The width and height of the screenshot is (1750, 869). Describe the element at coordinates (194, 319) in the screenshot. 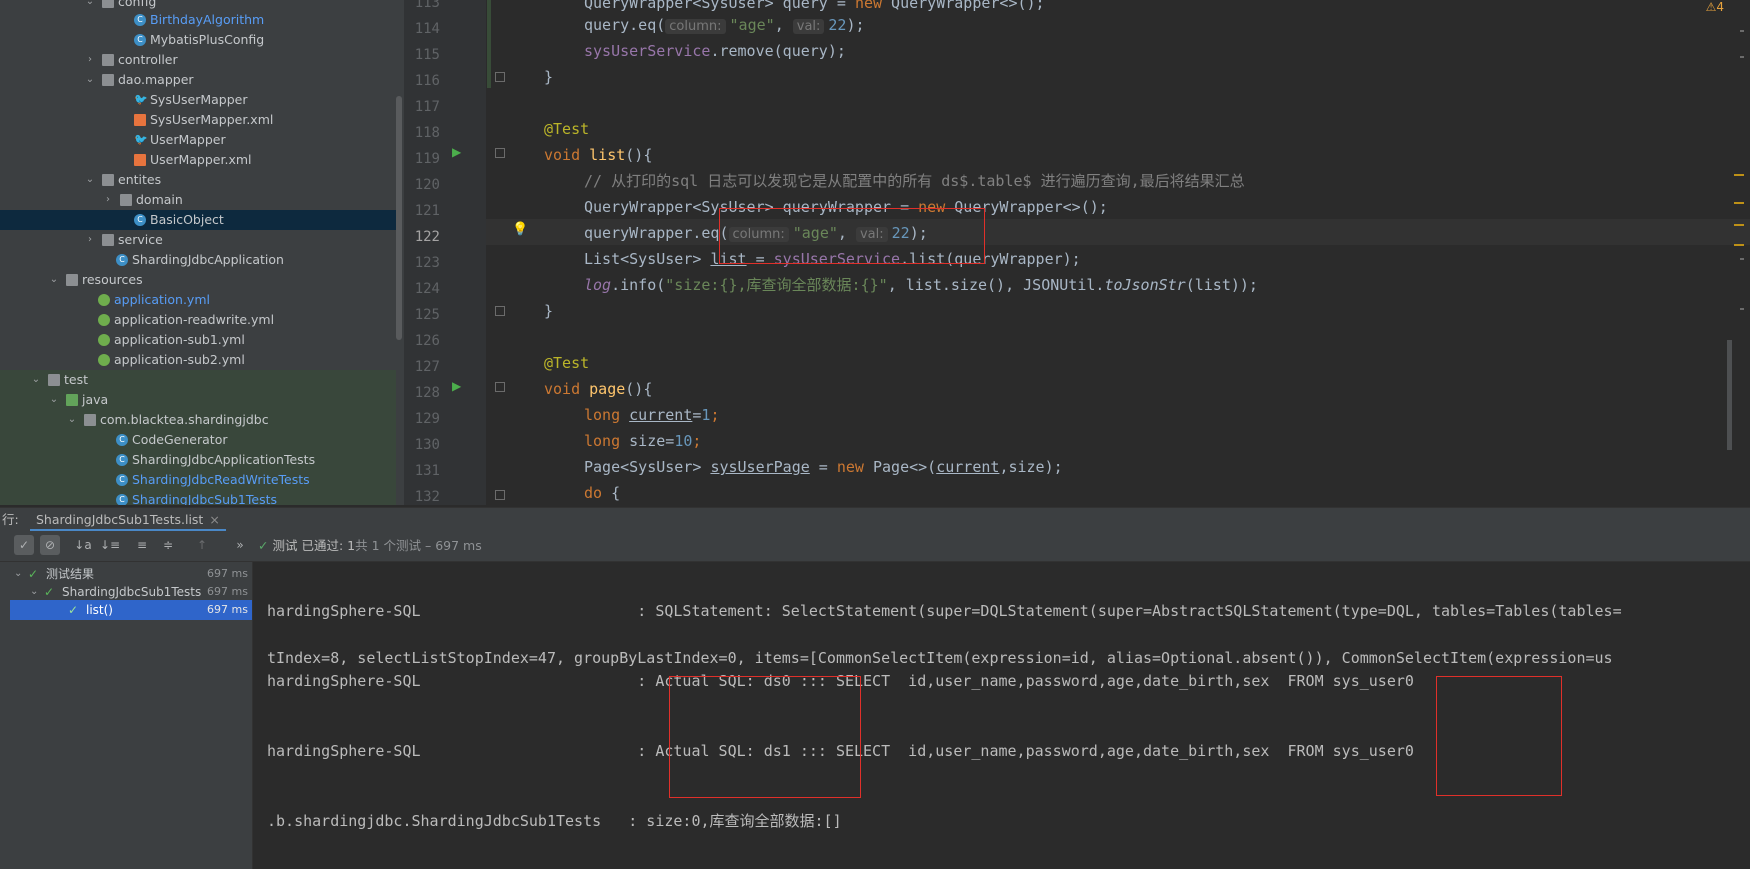

I see `project-tree-item-label: application-readwrite.yml` at that location.